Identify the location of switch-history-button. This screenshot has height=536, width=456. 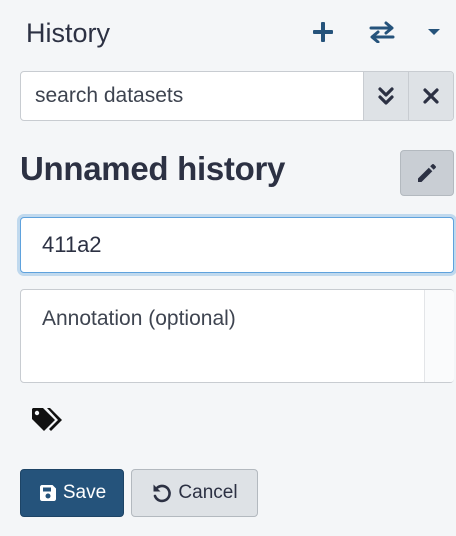
(382, 32).